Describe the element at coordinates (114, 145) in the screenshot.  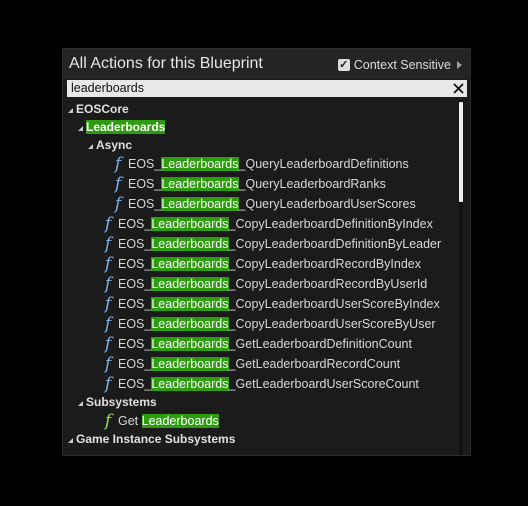
I see `category-label: Async` at that location.